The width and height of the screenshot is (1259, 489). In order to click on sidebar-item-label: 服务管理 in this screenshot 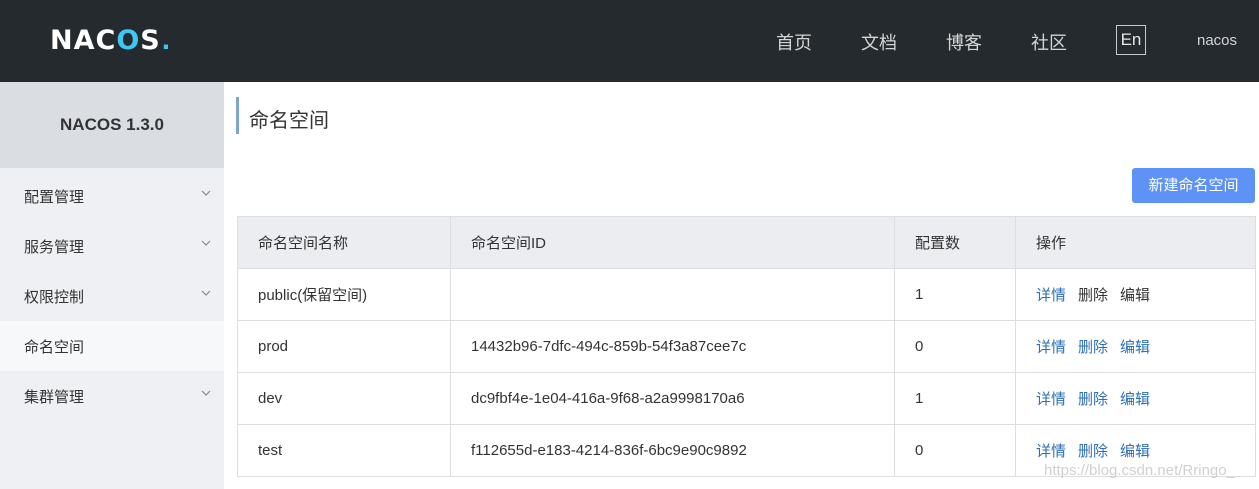, I will do `click(54, 247)`.